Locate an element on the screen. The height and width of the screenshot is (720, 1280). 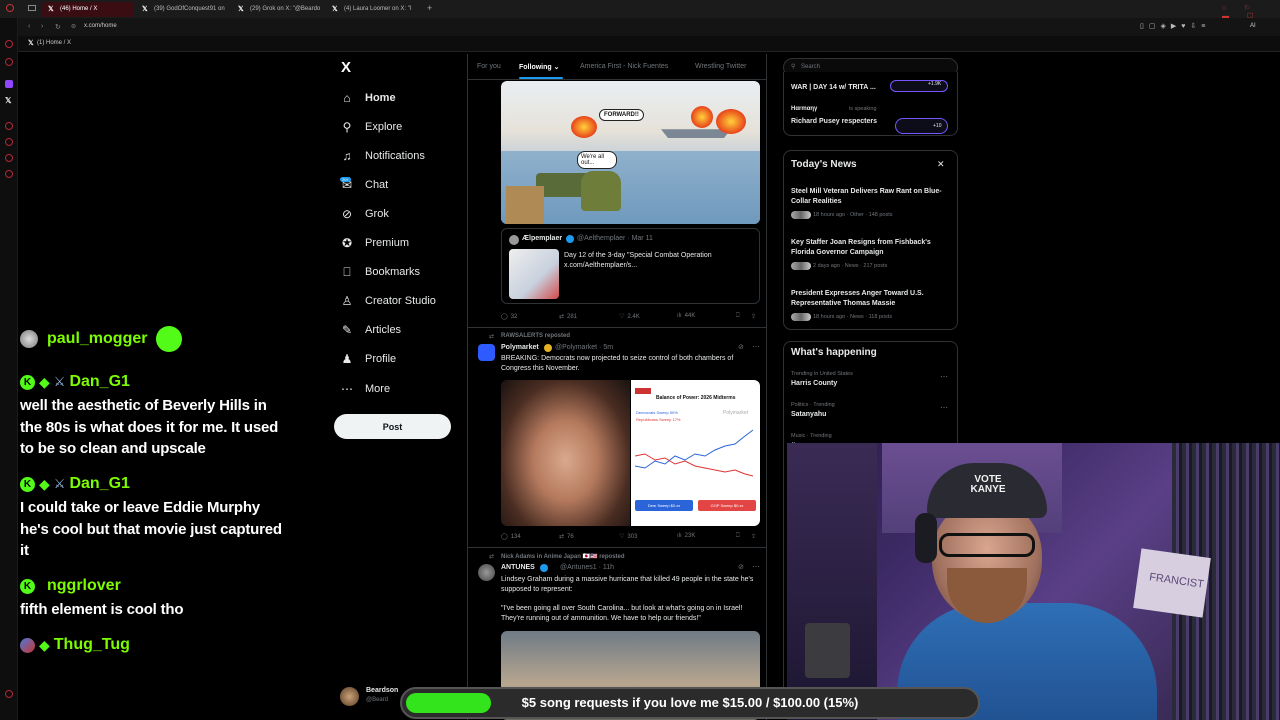
nav-premium: ✪ Premium is located at coordinates (374, 243).